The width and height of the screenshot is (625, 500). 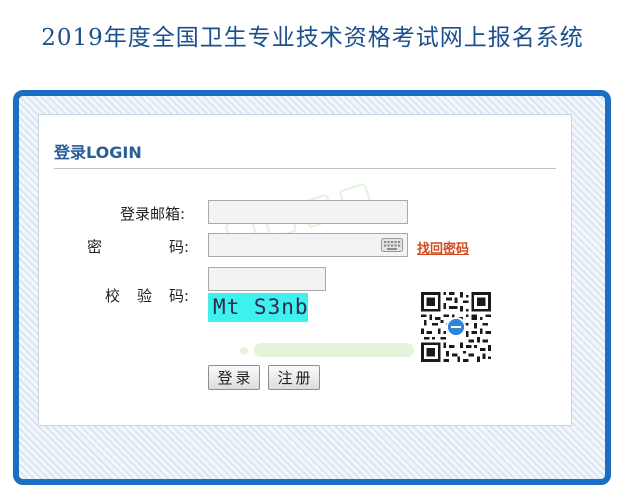 I want to click on password-label-char2: 码:, so click(x=179, y=247).